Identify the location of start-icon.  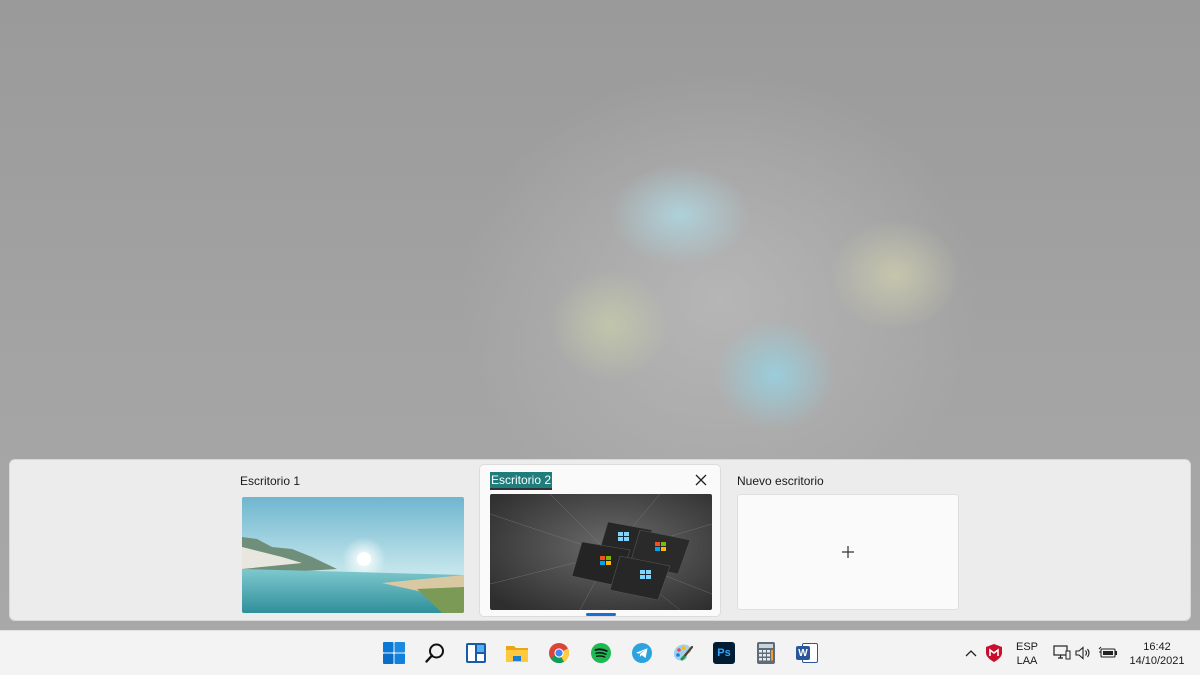
(394, 653).